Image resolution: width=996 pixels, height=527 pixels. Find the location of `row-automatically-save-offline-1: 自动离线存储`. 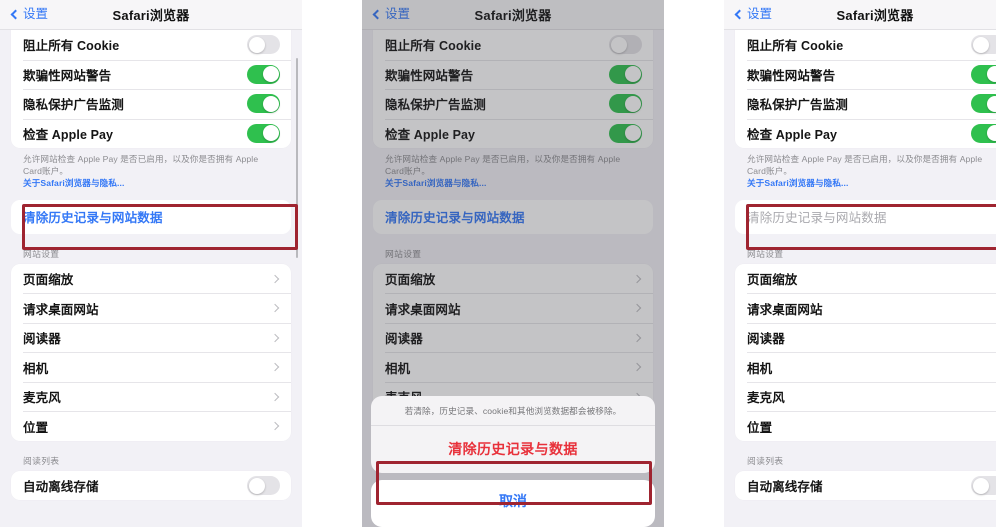

row-automatically-save-offline-1: 自动离线存储 is located at coordinates (151, 486).